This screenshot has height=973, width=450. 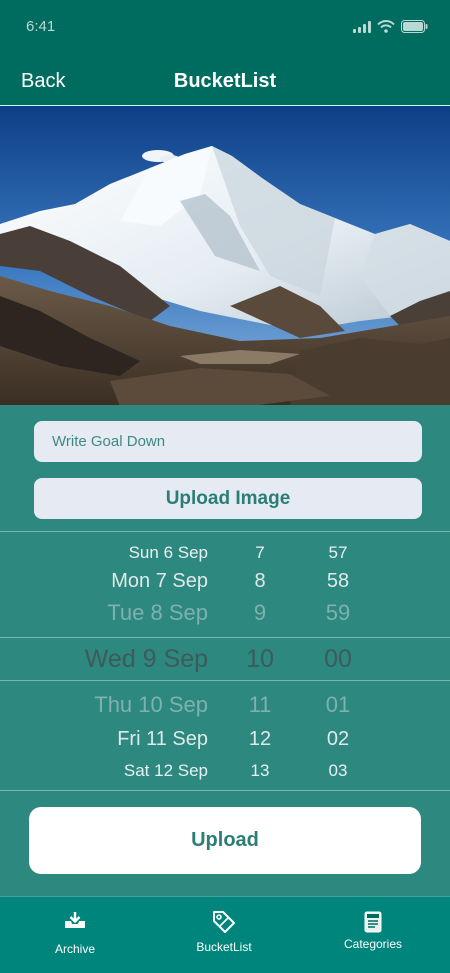 I want to click on wifi-icon, so click(x=386, y=26).